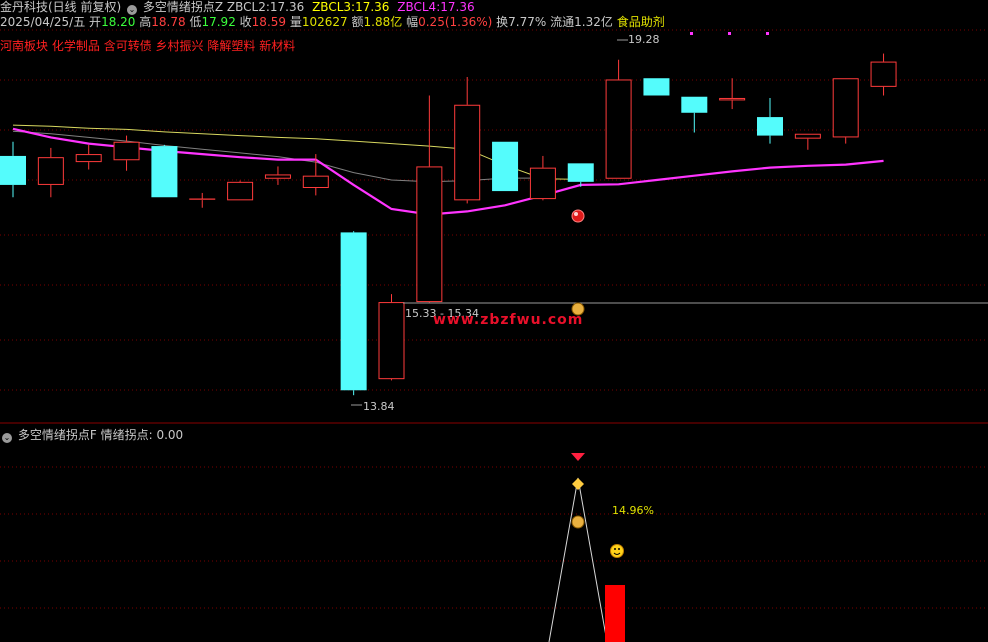 The image size is (988, 642). I want to click on high-value: 18.78, so click(168, 22).